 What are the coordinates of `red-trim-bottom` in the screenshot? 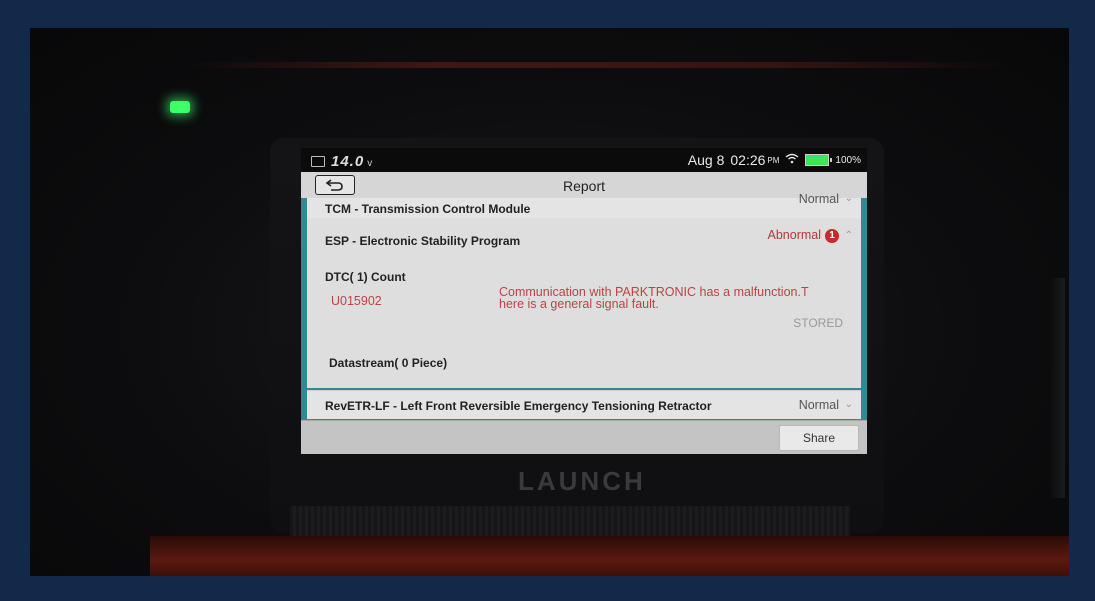 It's located at (609, 556).